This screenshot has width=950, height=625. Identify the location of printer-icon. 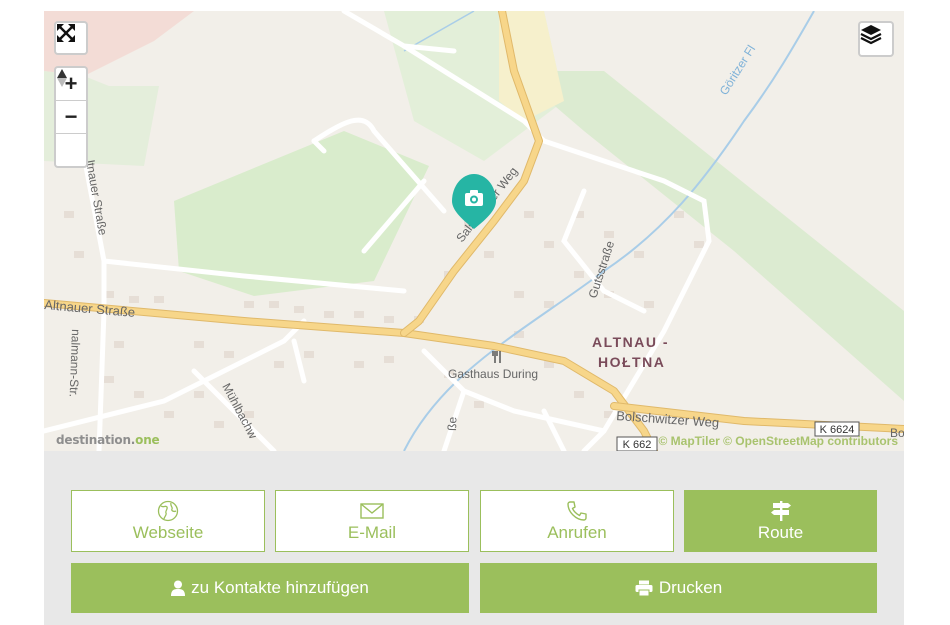
(644, 588).